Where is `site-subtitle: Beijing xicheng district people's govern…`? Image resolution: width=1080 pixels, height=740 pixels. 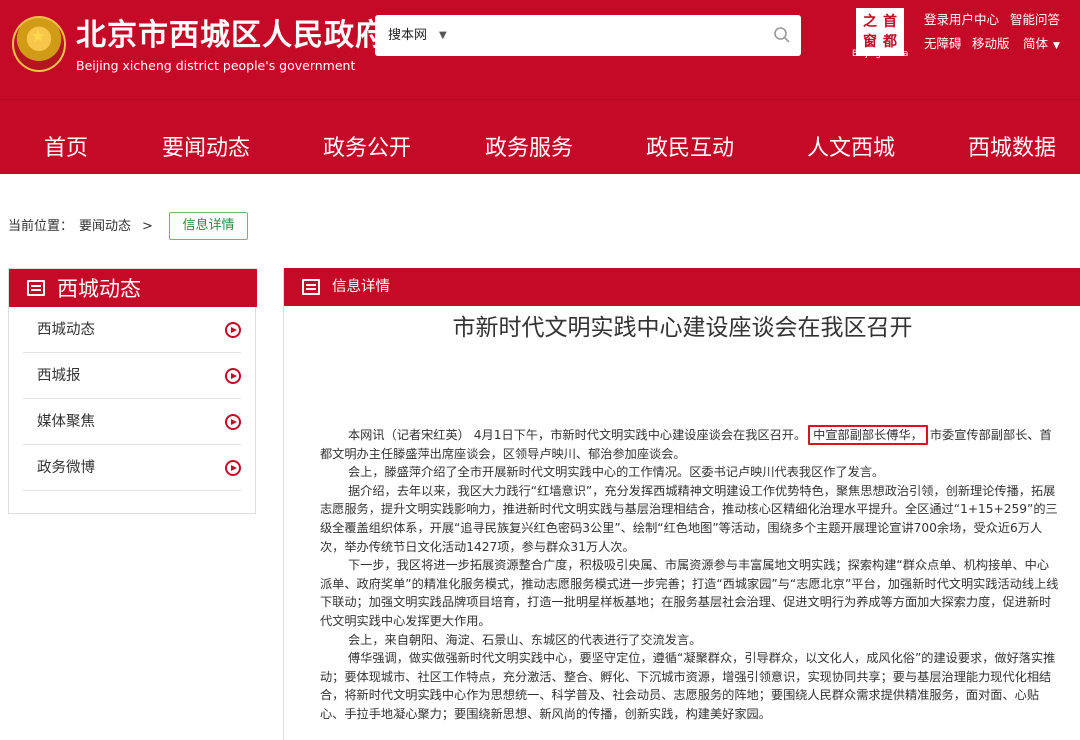
site-subtitle: Beijing xicheng district people's govern… is located at coordinates (216, 65).